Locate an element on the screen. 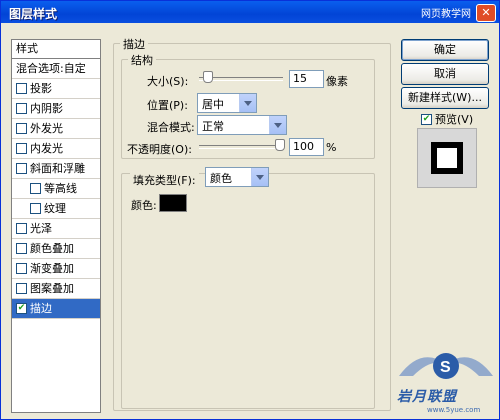  svg-text: S is located at coordinates (445, 367).